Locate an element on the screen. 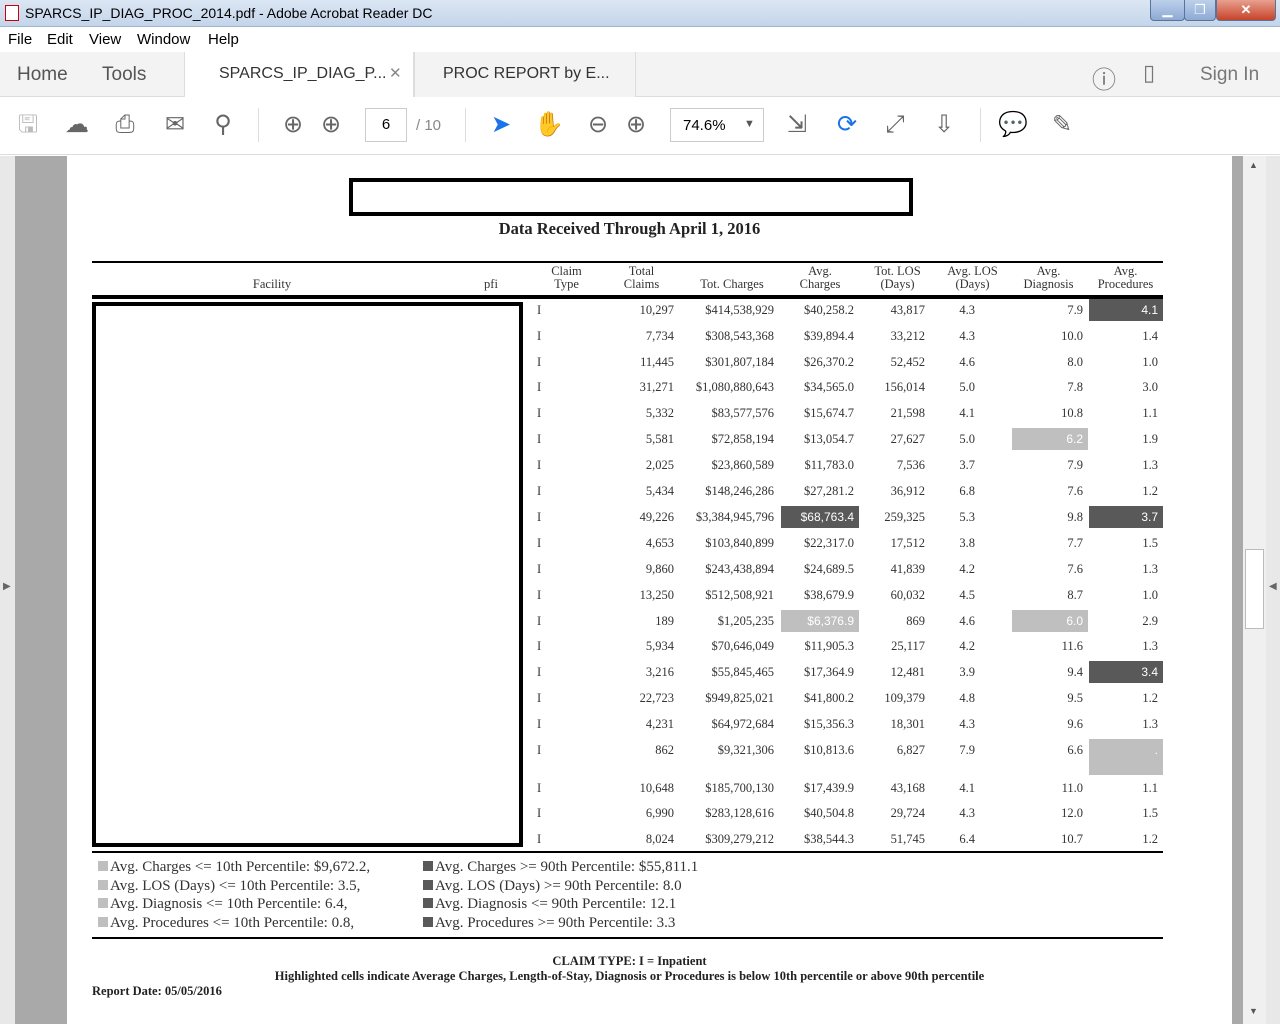 The image size is (1280, 1024). cell-tot-charges: $64,972,684 is located at coordinates (743, 724).